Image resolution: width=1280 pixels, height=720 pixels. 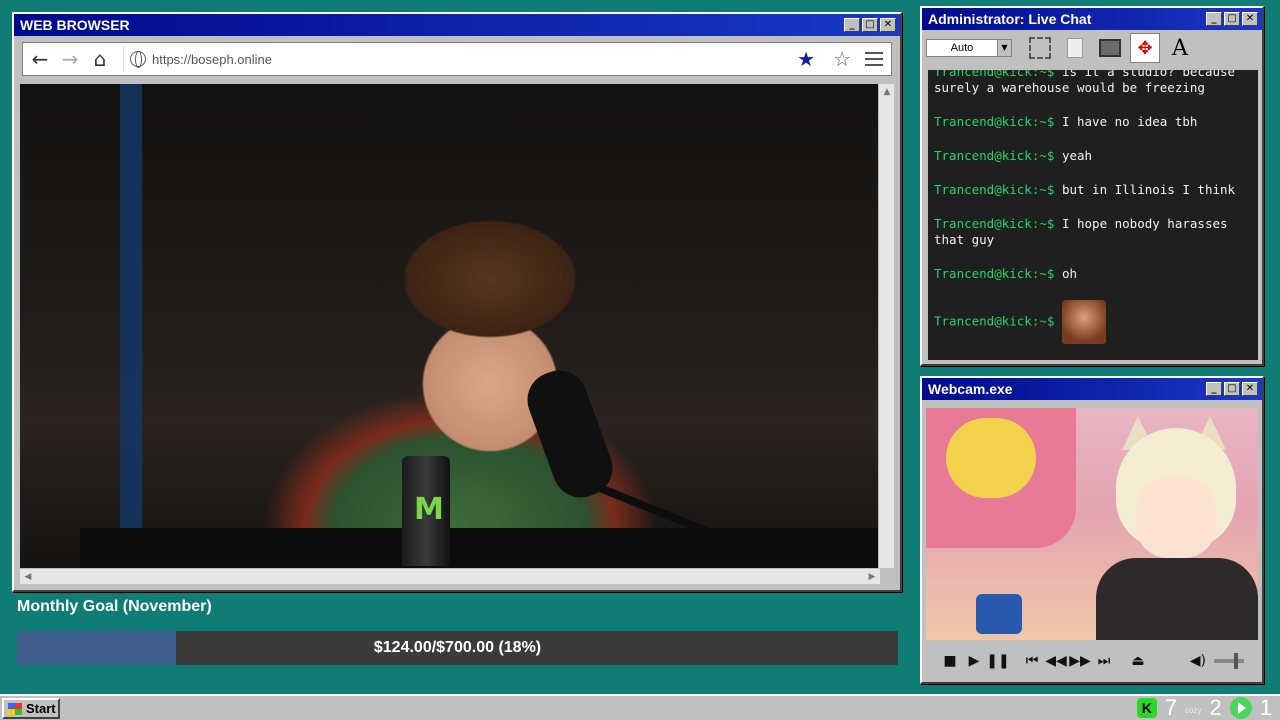 I want to click on chat-message: Trancend@kick:~$ yeah, so click(x=1093, y=156).